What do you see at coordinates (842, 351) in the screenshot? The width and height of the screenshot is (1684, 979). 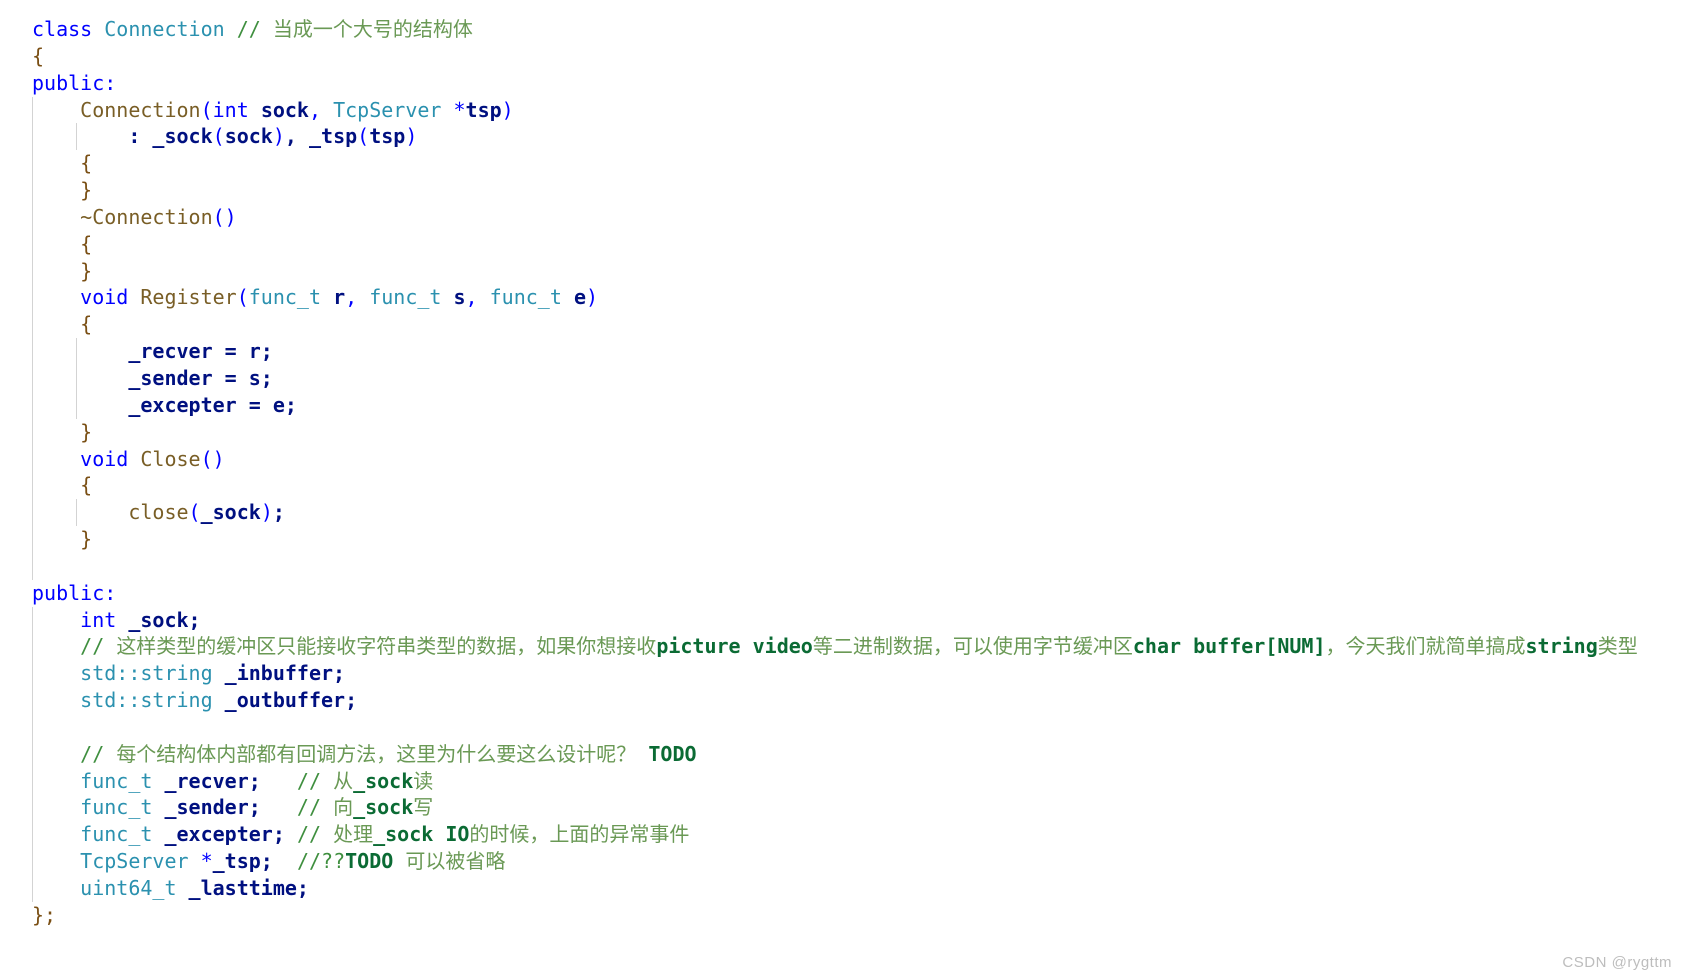 I see `code-line: _recver = r;` at bounding box center [842, 351].